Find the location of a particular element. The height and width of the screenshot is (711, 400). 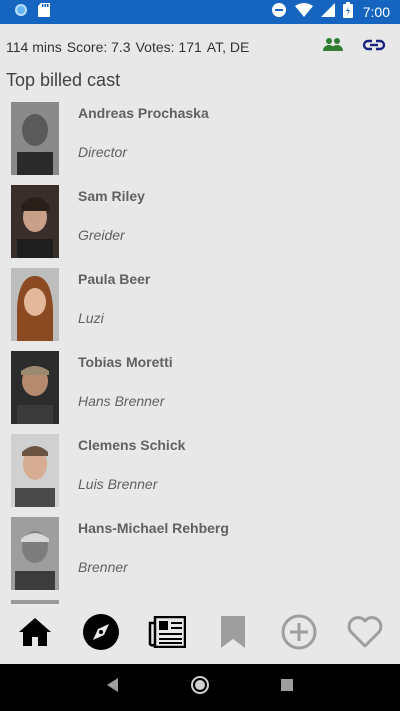

nav-bookmark-button is located at coordinates (233, 634).